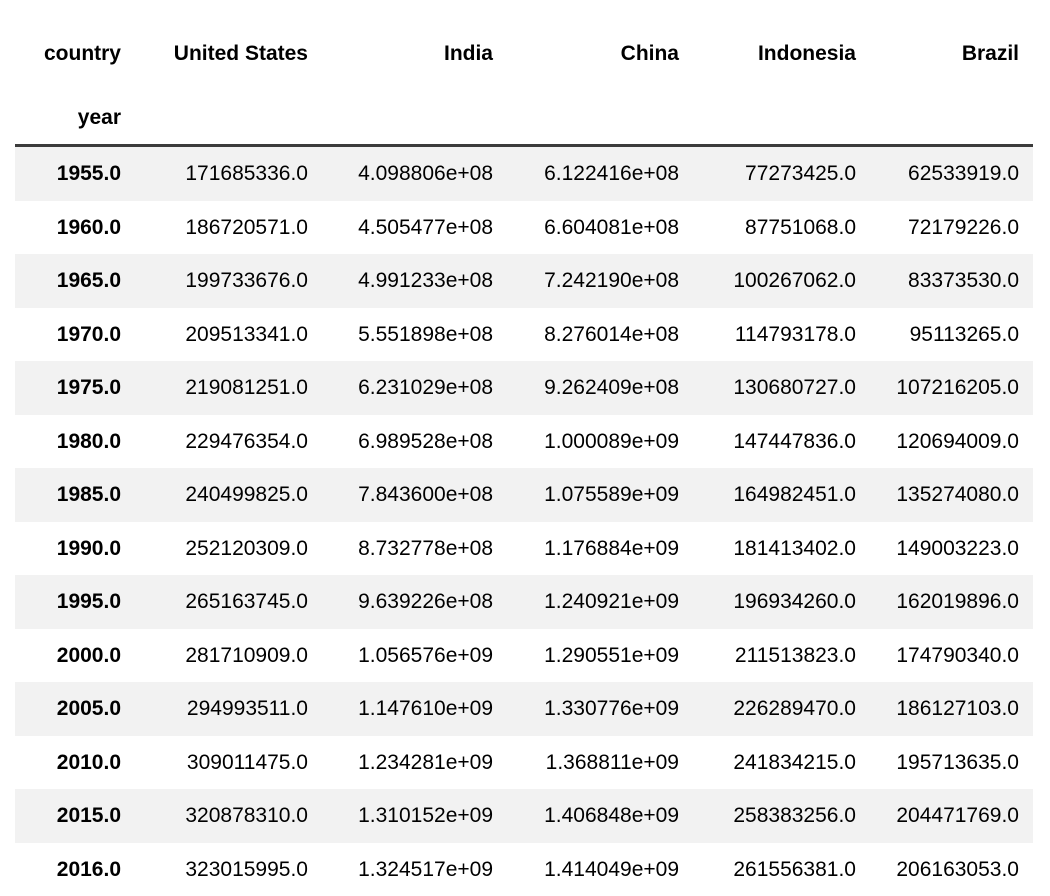  What do you see at coordinates (951, 388) in the screenshot?
I see `cell-brazil: 107216205.0` at bounding box center [951, 388].